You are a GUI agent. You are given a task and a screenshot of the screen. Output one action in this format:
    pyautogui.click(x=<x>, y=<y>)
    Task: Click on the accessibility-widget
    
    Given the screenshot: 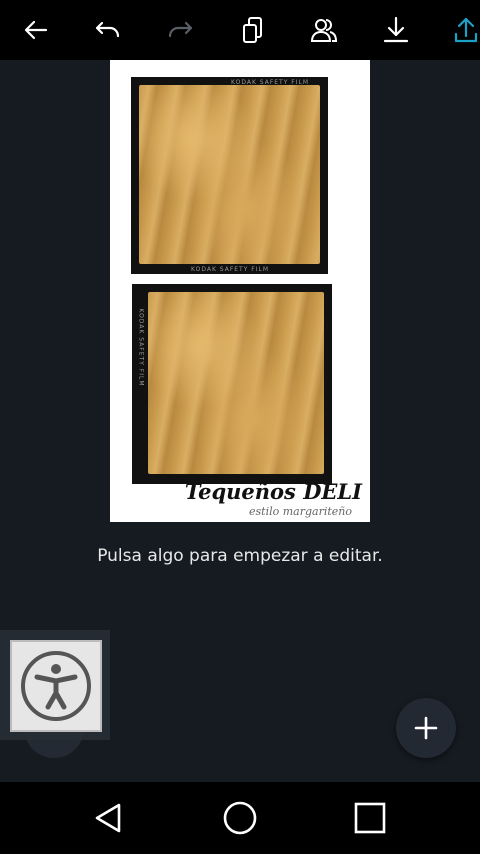 What is the action you would take?
    pyautogui.click(x=55, y=685)
    